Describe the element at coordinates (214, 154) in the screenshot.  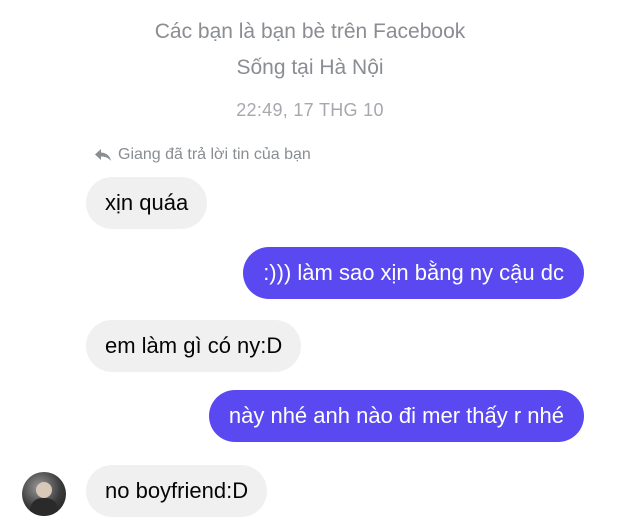
I see `reply-note-text: Giang đã trả lời tin của bạn` at that location.